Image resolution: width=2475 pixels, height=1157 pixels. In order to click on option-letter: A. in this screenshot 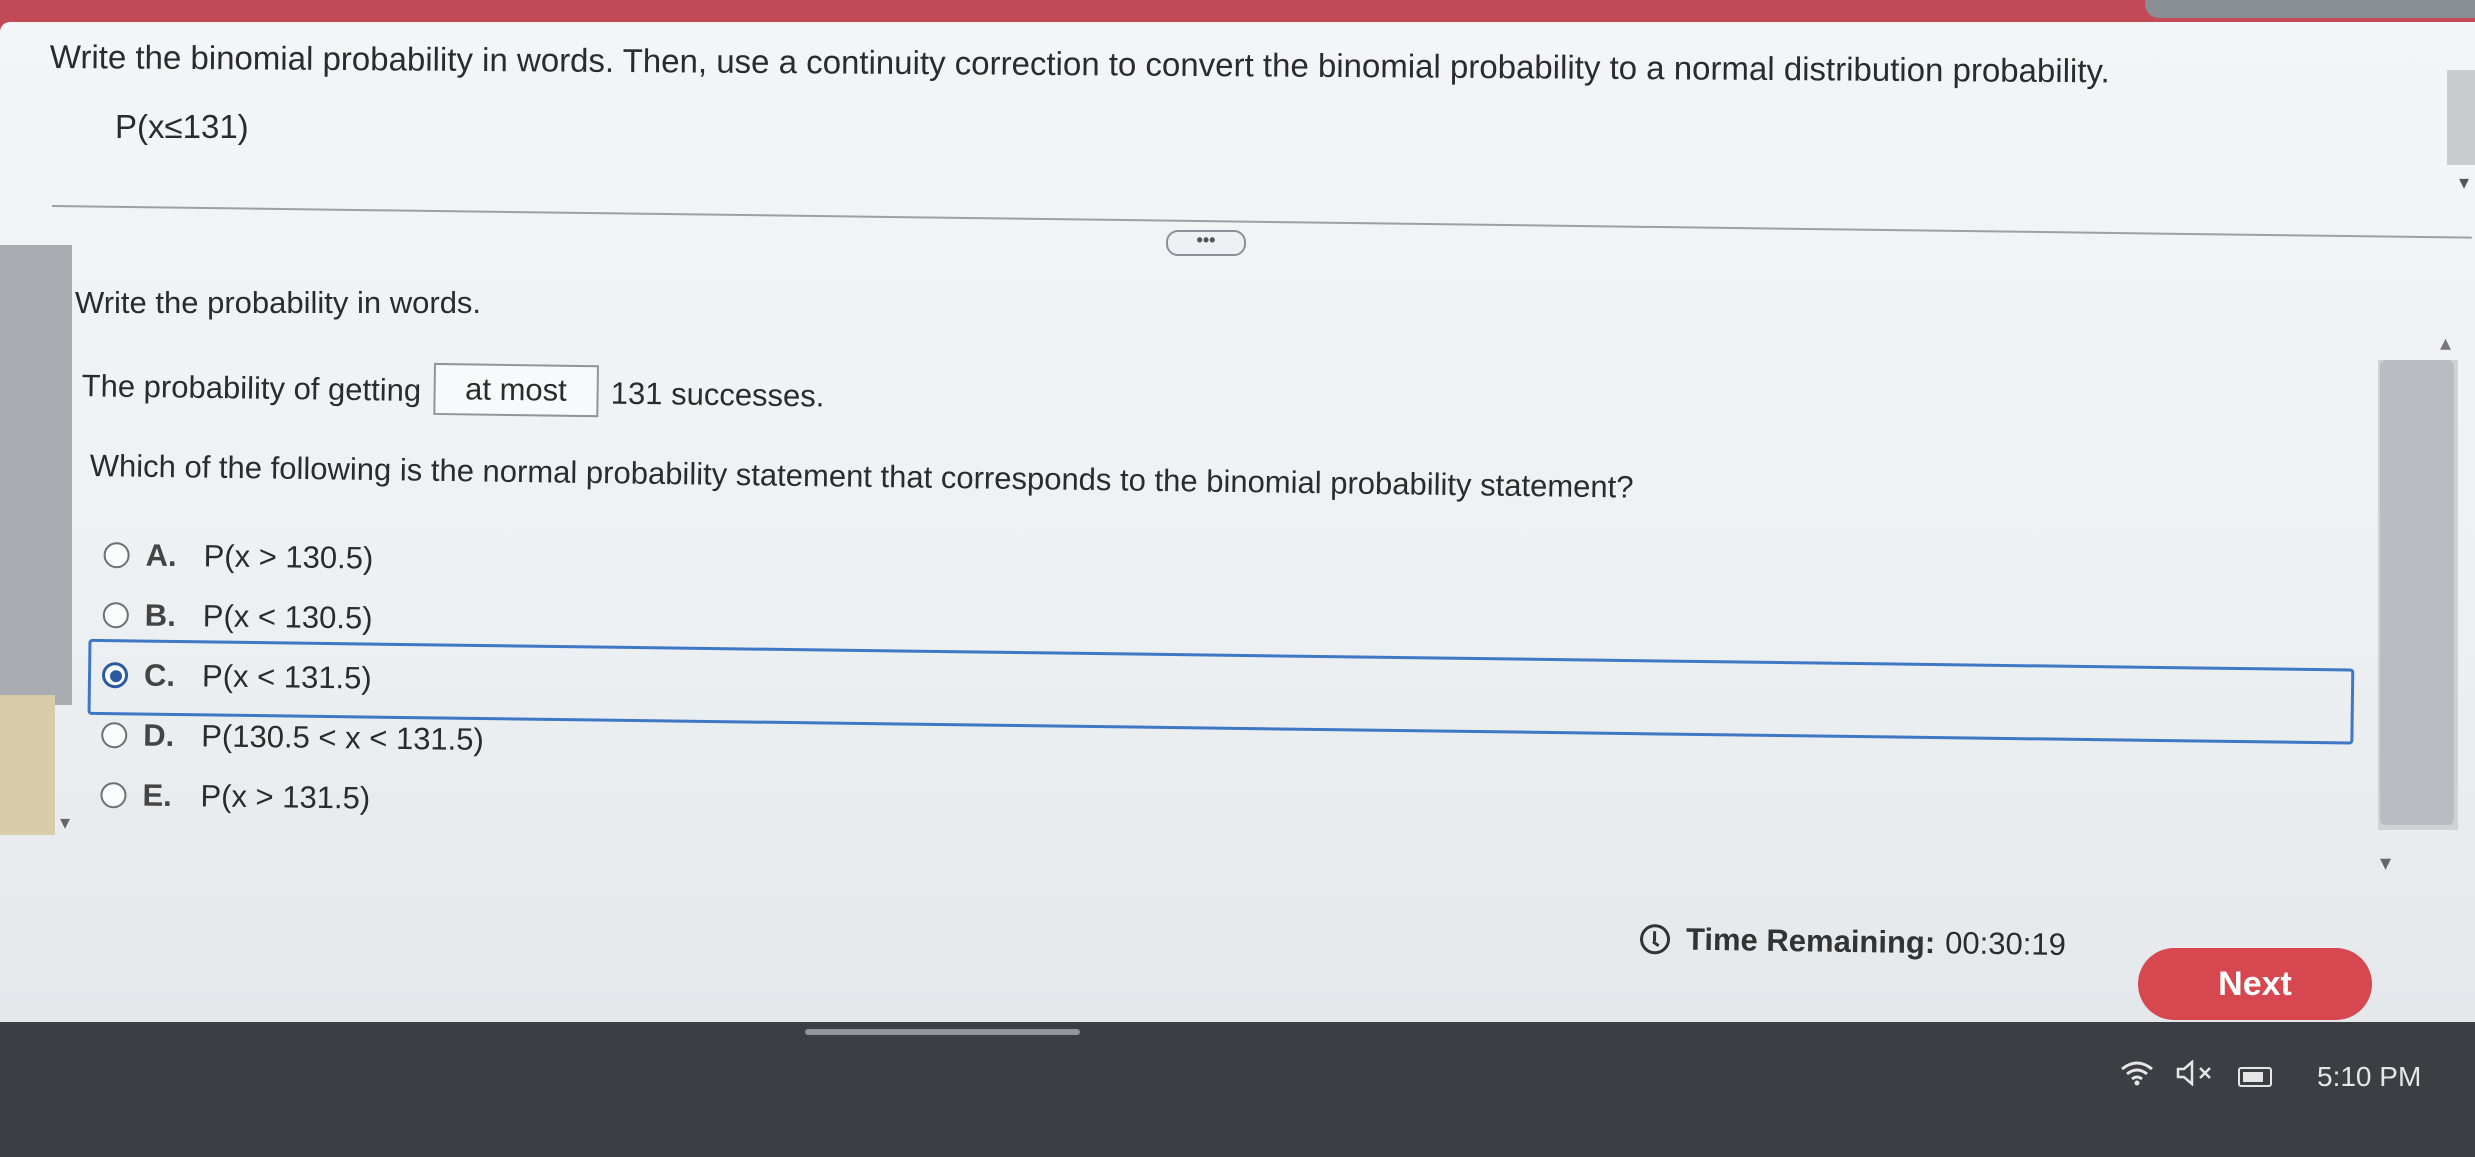, I will do `click(161, 555)`.